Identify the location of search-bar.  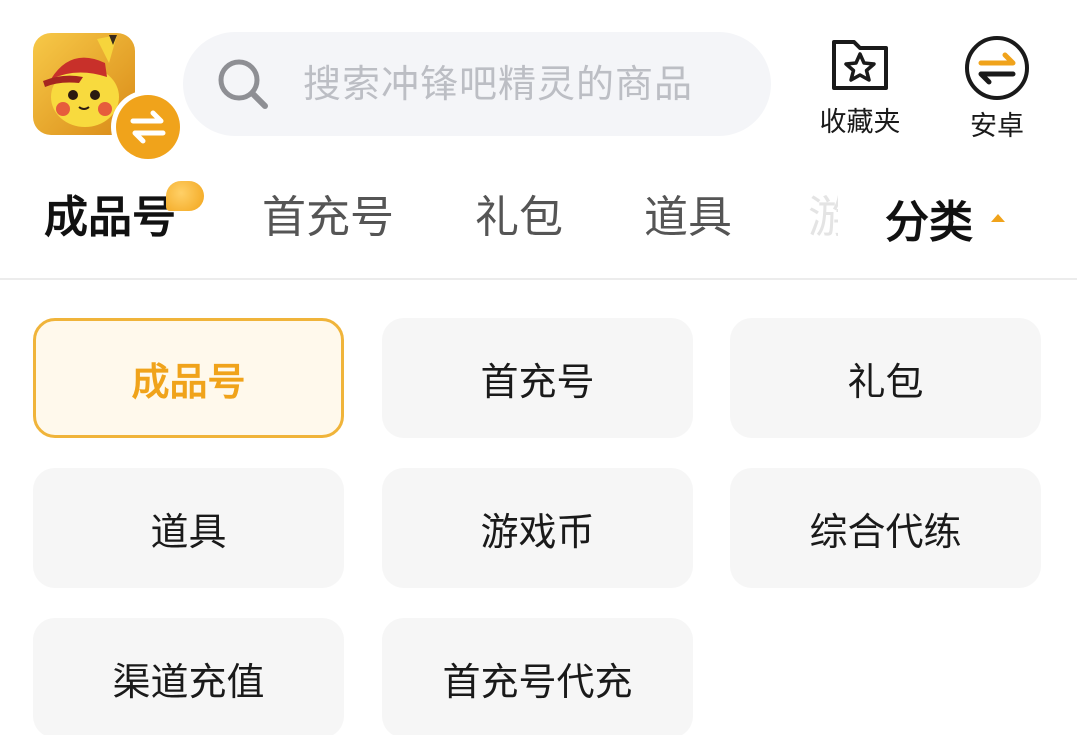
(477, 84).